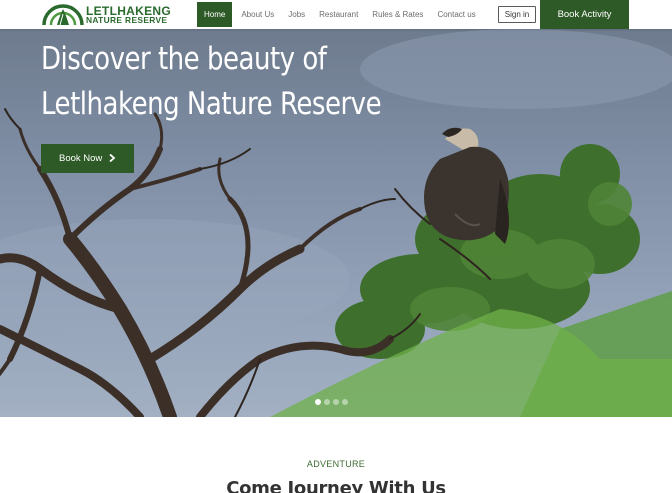  I want to click on nav-item-home: Home, so click(215, 14).